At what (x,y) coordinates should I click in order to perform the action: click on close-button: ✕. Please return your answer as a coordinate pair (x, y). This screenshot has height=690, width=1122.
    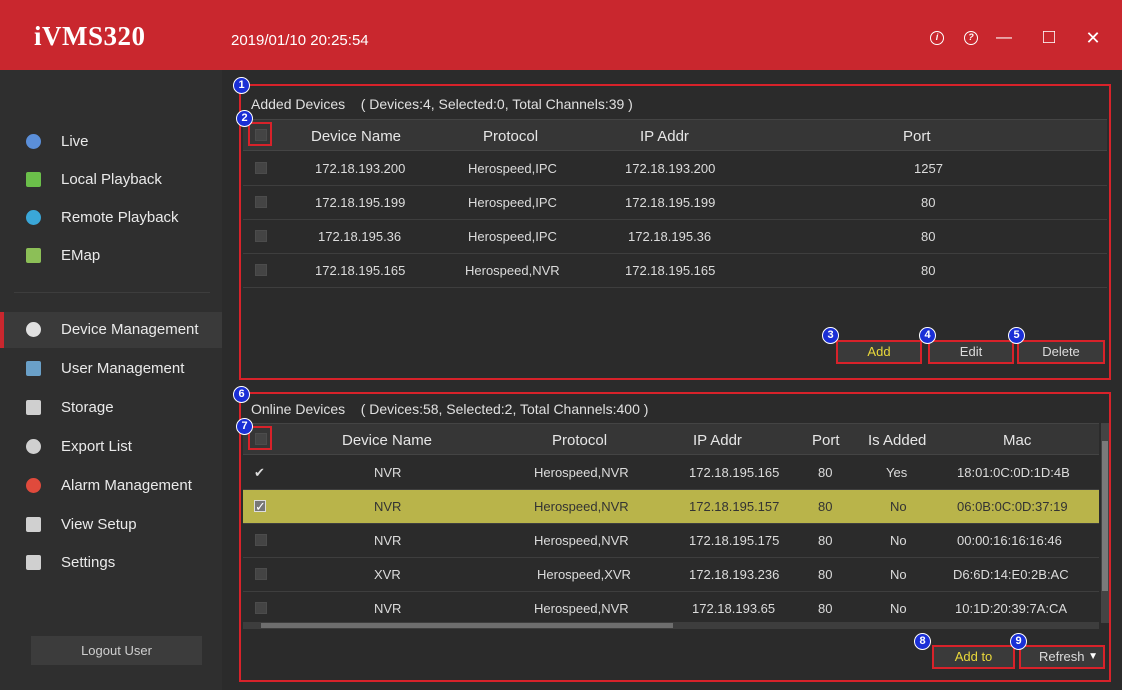
    Looking at the image, I should click on (1093, 38).